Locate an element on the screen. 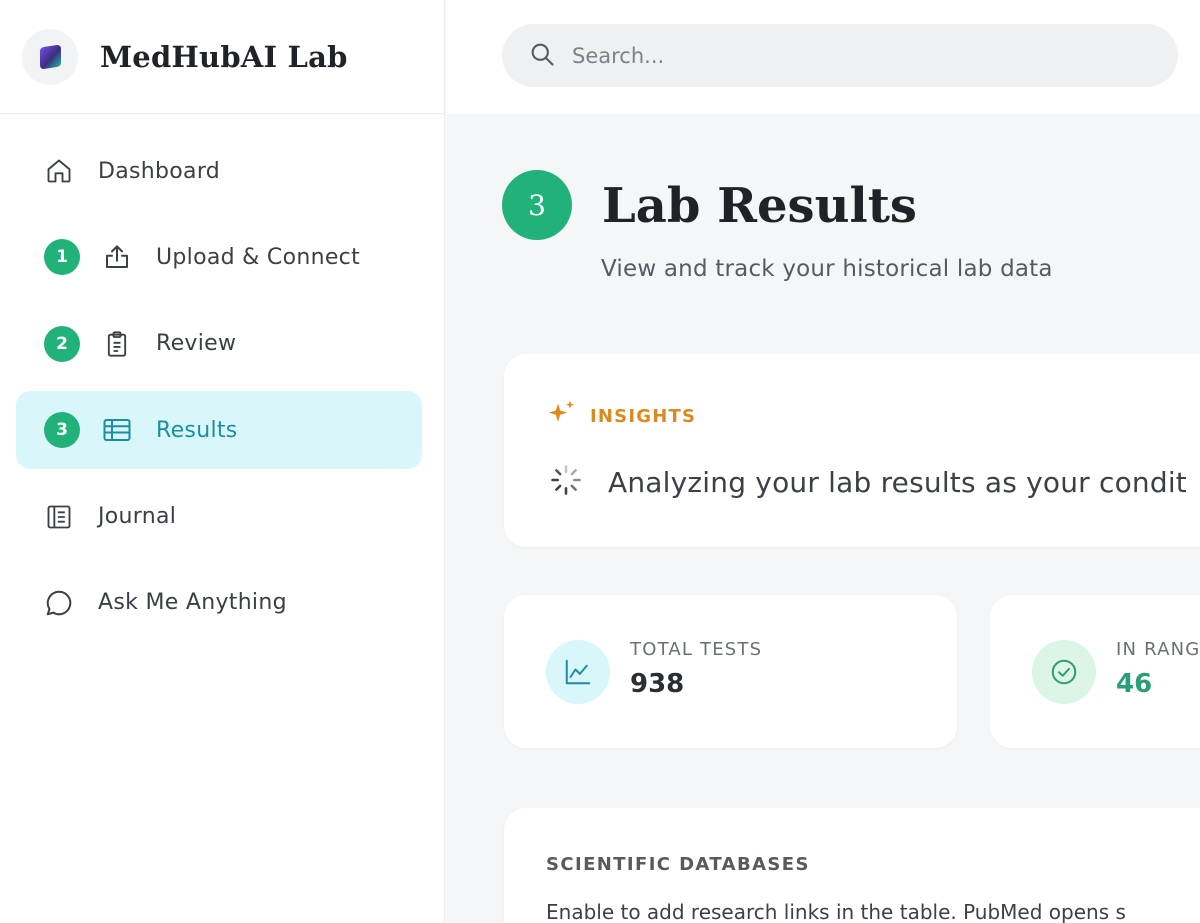 Image resolution: width=1200 pixels, height=923 pixels. search-input is located at coordinates (852, 55).